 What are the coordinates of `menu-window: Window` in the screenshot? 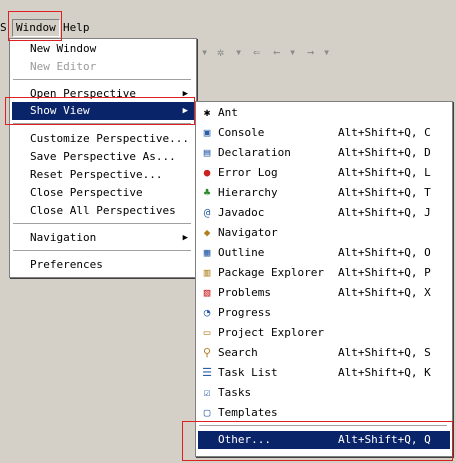 It's located at (36, 28).